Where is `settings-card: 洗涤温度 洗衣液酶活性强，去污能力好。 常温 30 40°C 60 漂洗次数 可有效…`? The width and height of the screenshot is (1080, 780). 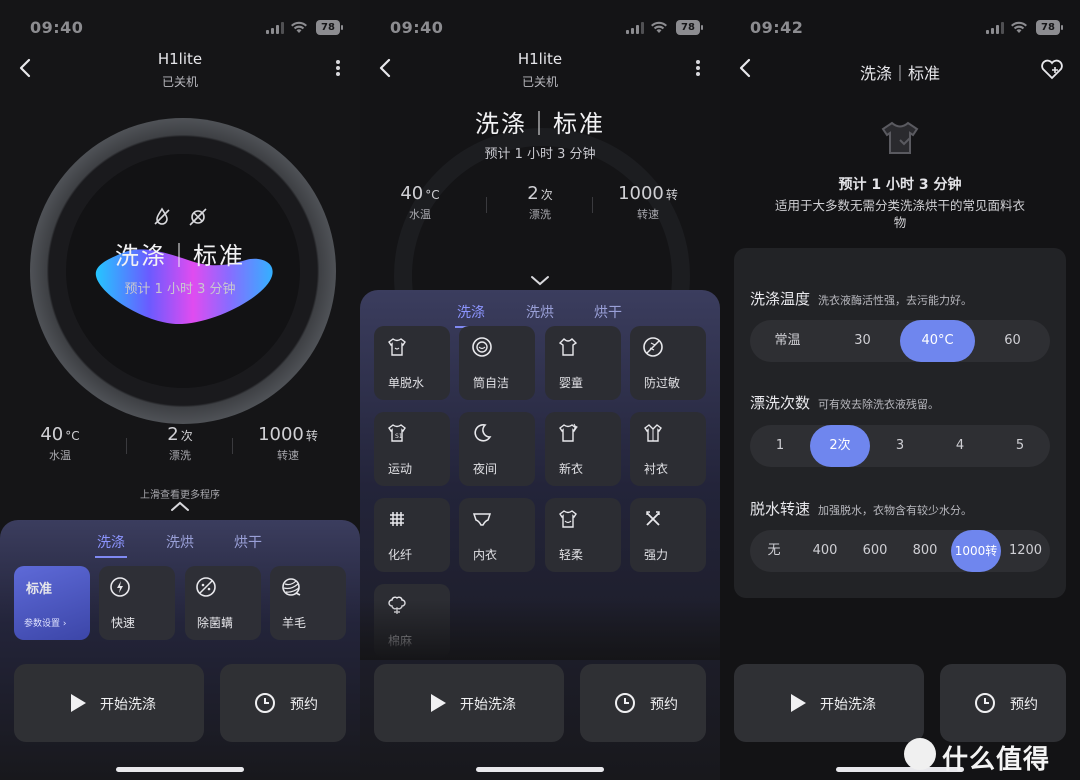 settings-card: 洗涤温度 洗衣液酶活性强，去污能力好。 常温 30 40°C 60 漂洗次数 可有效… is located at coordinates (900, 423).